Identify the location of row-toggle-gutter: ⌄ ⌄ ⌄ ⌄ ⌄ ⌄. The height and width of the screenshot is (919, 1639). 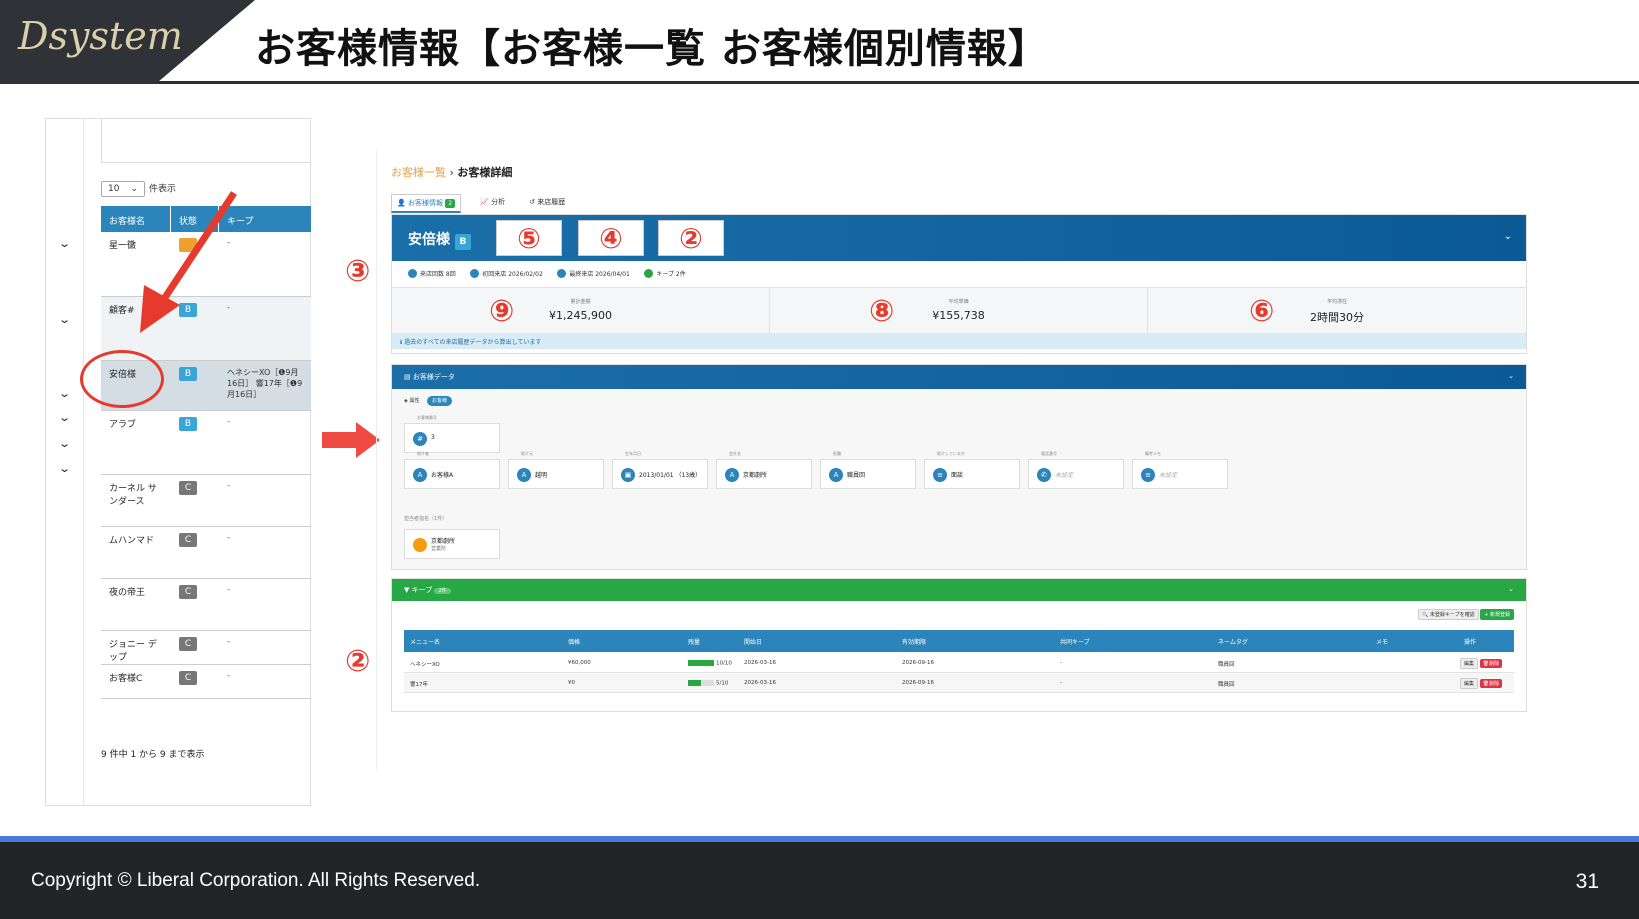
(65, 462).